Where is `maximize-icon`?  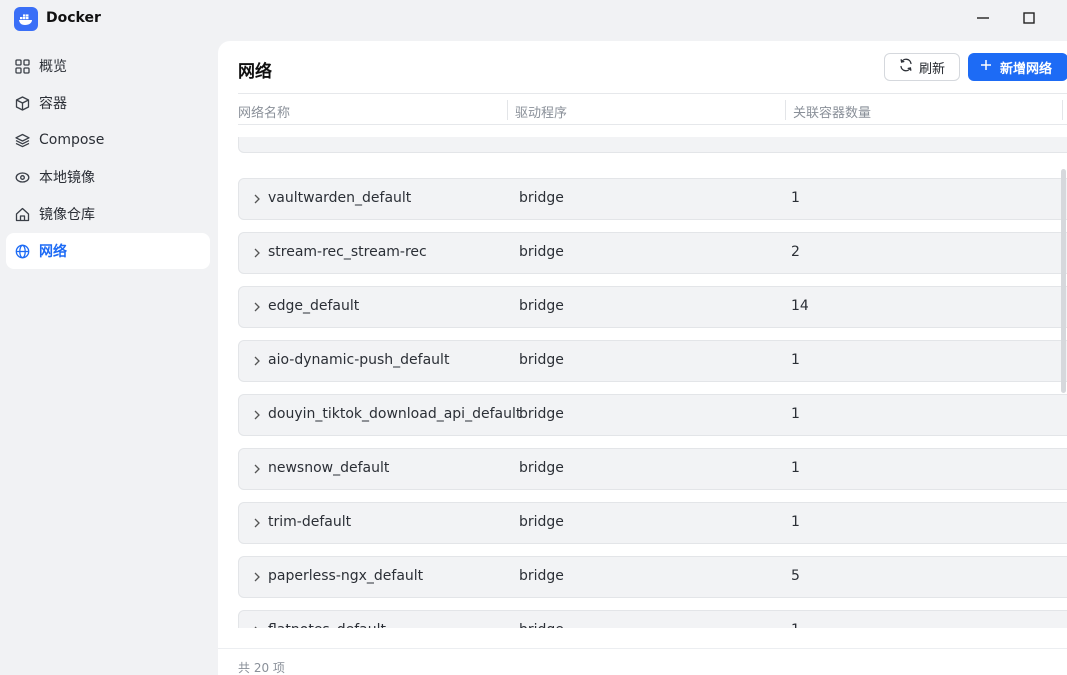 maximize-icon is located at coordinates (1029, 19).